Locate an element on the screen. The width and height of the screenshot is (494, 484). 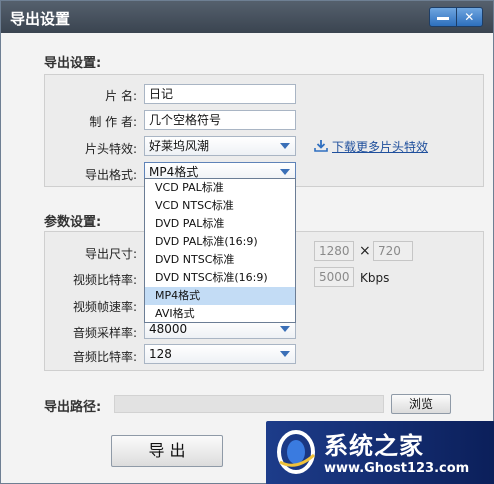
params-section-title: 参数设置: is located at coordinates (73, 222).